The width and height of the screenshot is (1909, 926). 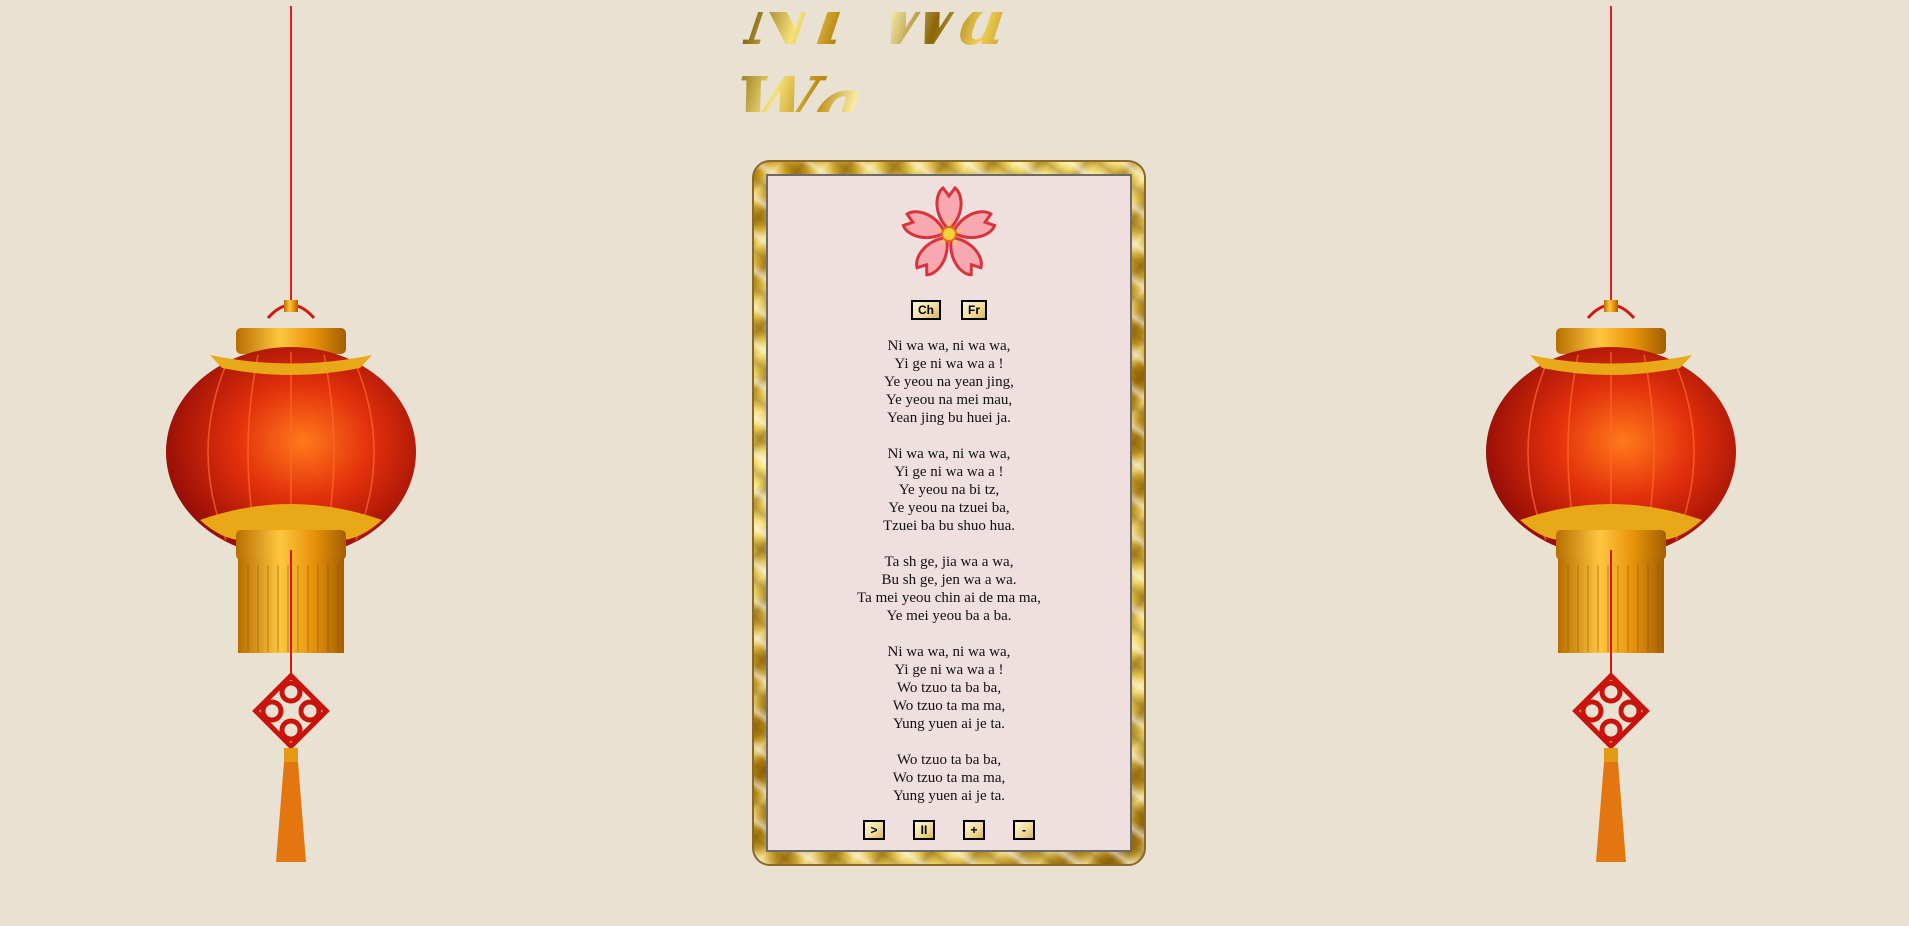 What do you see at coordinates (949, 830) in the screenshot?
I see `playback-controls: > II + -` at bounding box center [949, 830].